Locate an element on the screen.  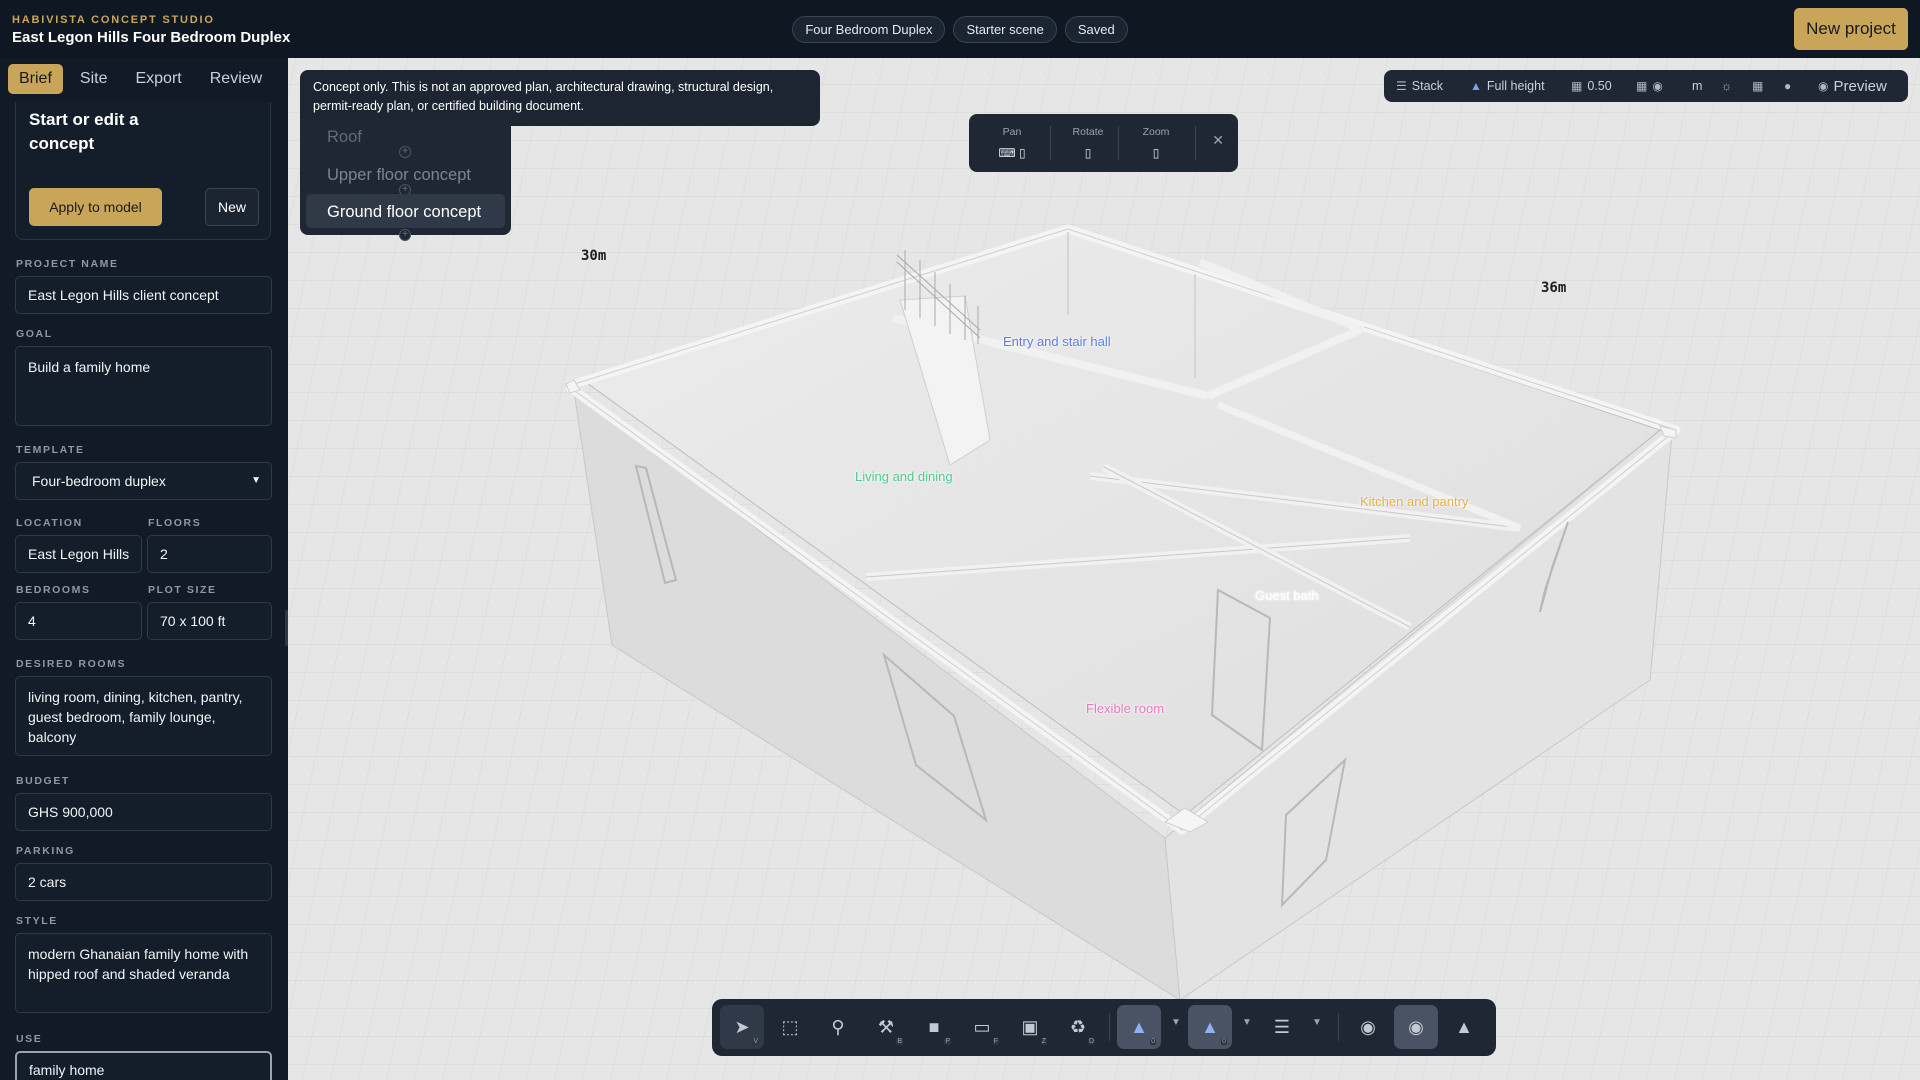
pan-control: Pan ⌨ ▯ is located at coordinates (1012, 143).